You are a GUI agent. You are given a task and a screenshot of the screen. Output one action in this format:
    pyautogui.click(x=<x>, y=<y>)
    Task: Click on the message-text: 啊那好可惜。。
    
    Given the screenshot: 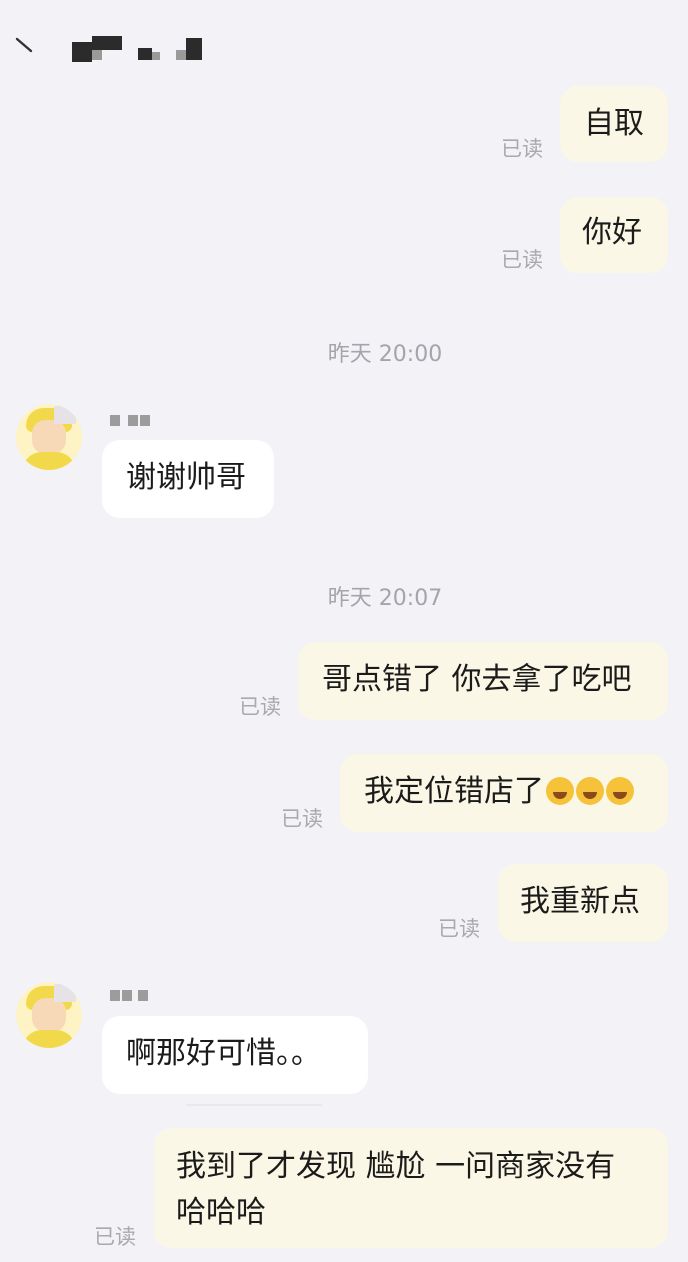 What is the action you would take?
    pyautogui.click(x=223, y=1053)
    